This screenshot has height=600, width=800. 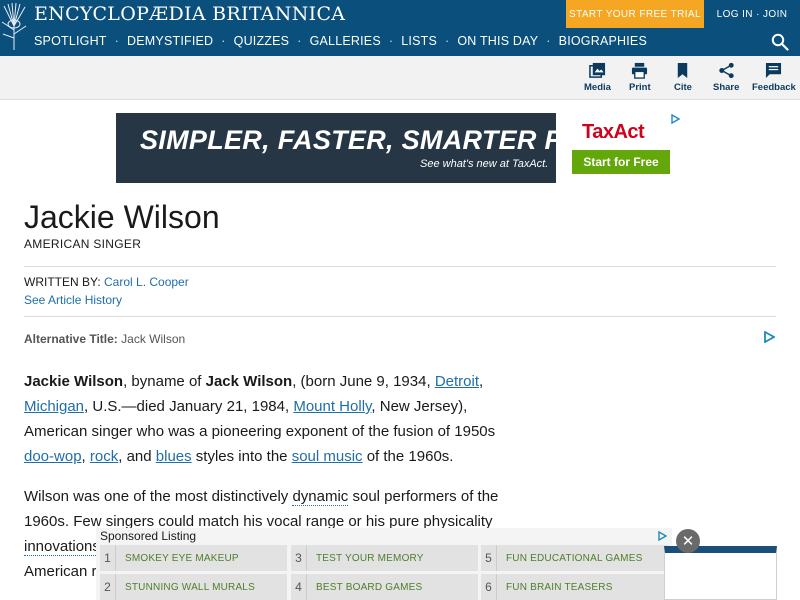 I want to click on article-history-link: See Article History, so click(x=73, y=300).